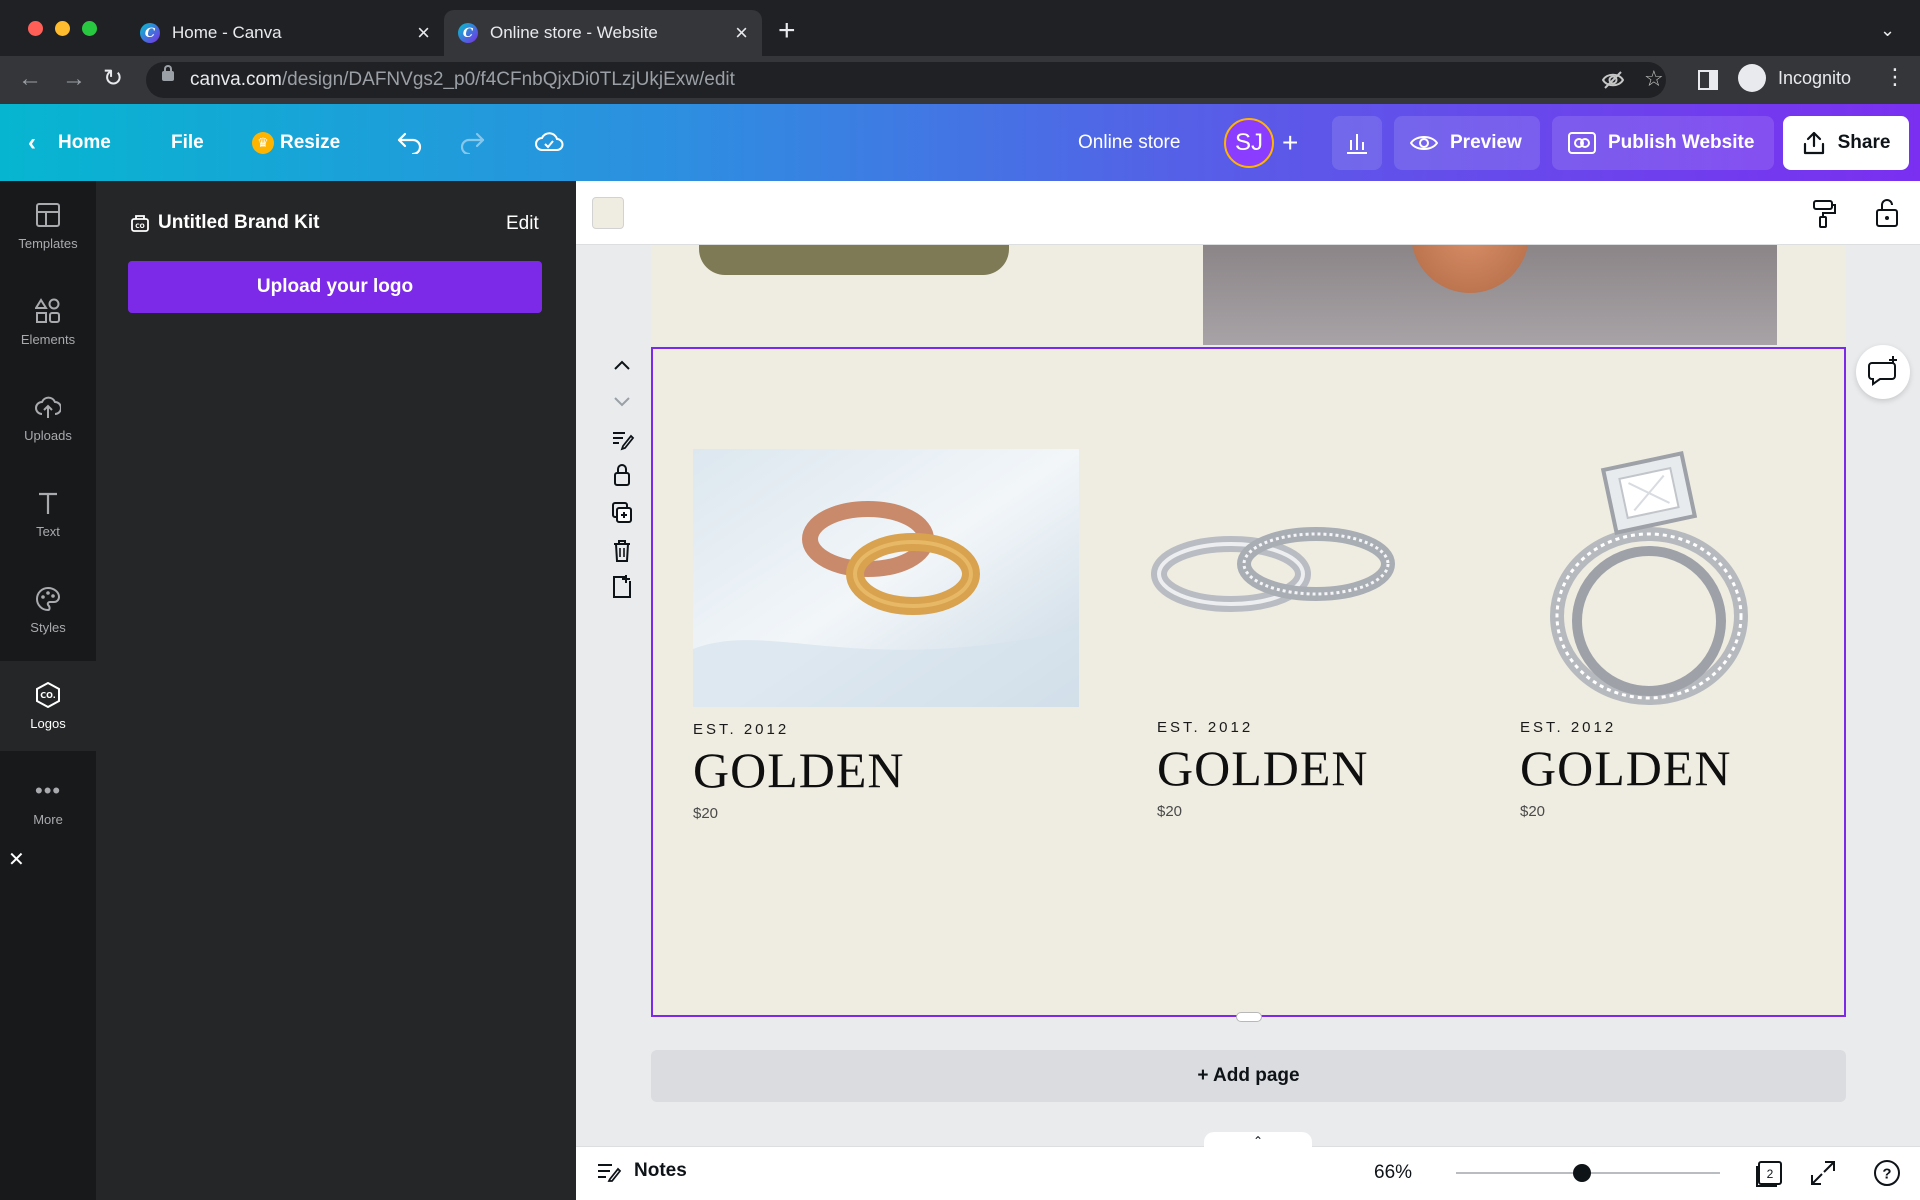 The image size is (1920, 1200). What do you see at coordinates (48, 627) in the screenshot?
I see `rail-label: Styles` at bounding box center [48, 627].